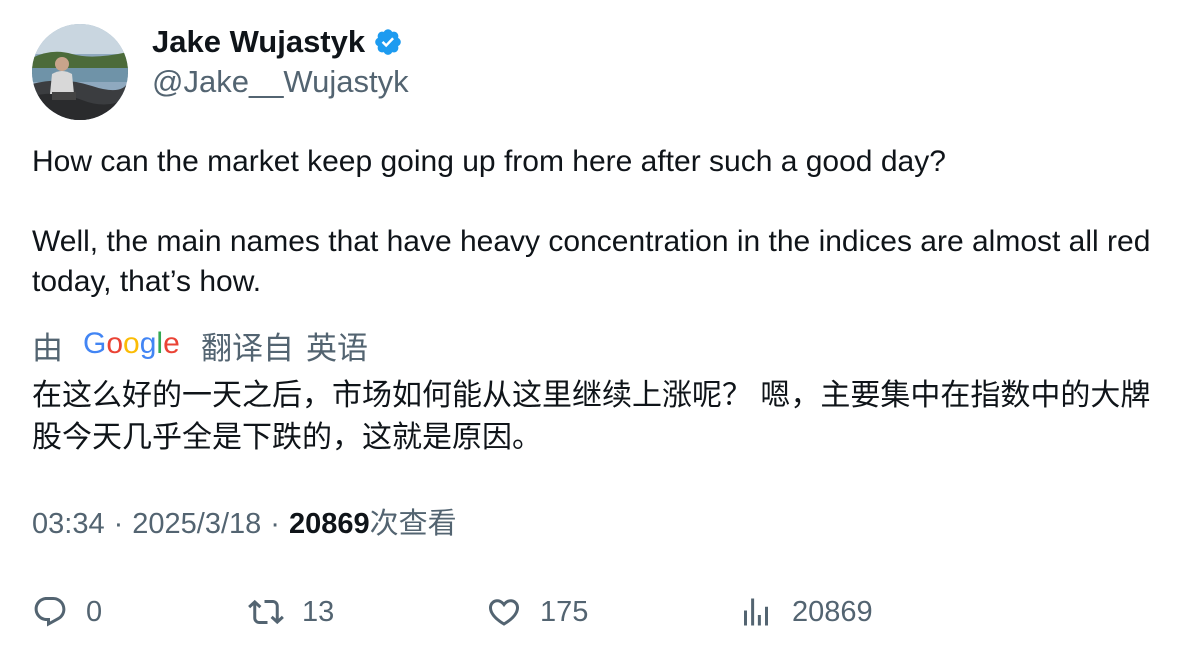 The width and height of the screenshot is (1196, 658). What do you see at coordinates (247, 348) in the screenshot?
I see `translation-from-label: 翻译自` at bounding box center [247, 348].